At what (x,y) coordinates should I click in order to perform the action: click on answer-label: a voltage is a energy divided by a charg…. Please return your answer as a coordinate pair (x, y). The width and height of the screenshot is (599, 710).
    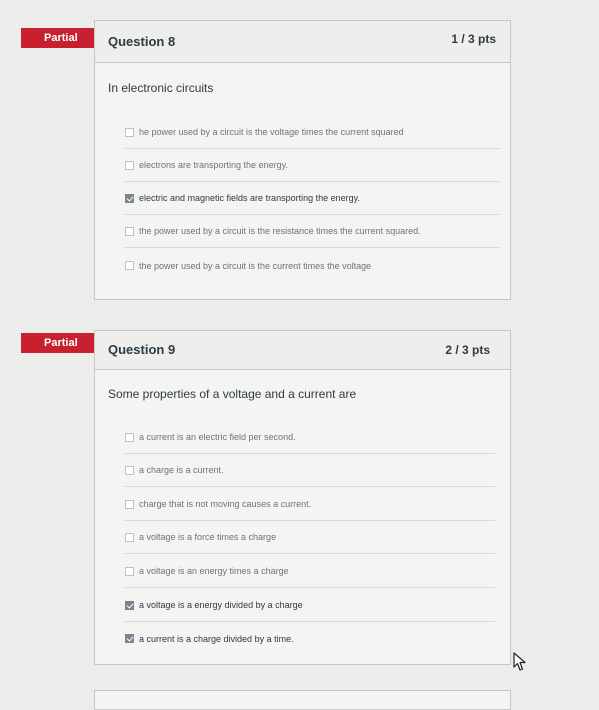
    Looking at the image, I should click on (221, 605).